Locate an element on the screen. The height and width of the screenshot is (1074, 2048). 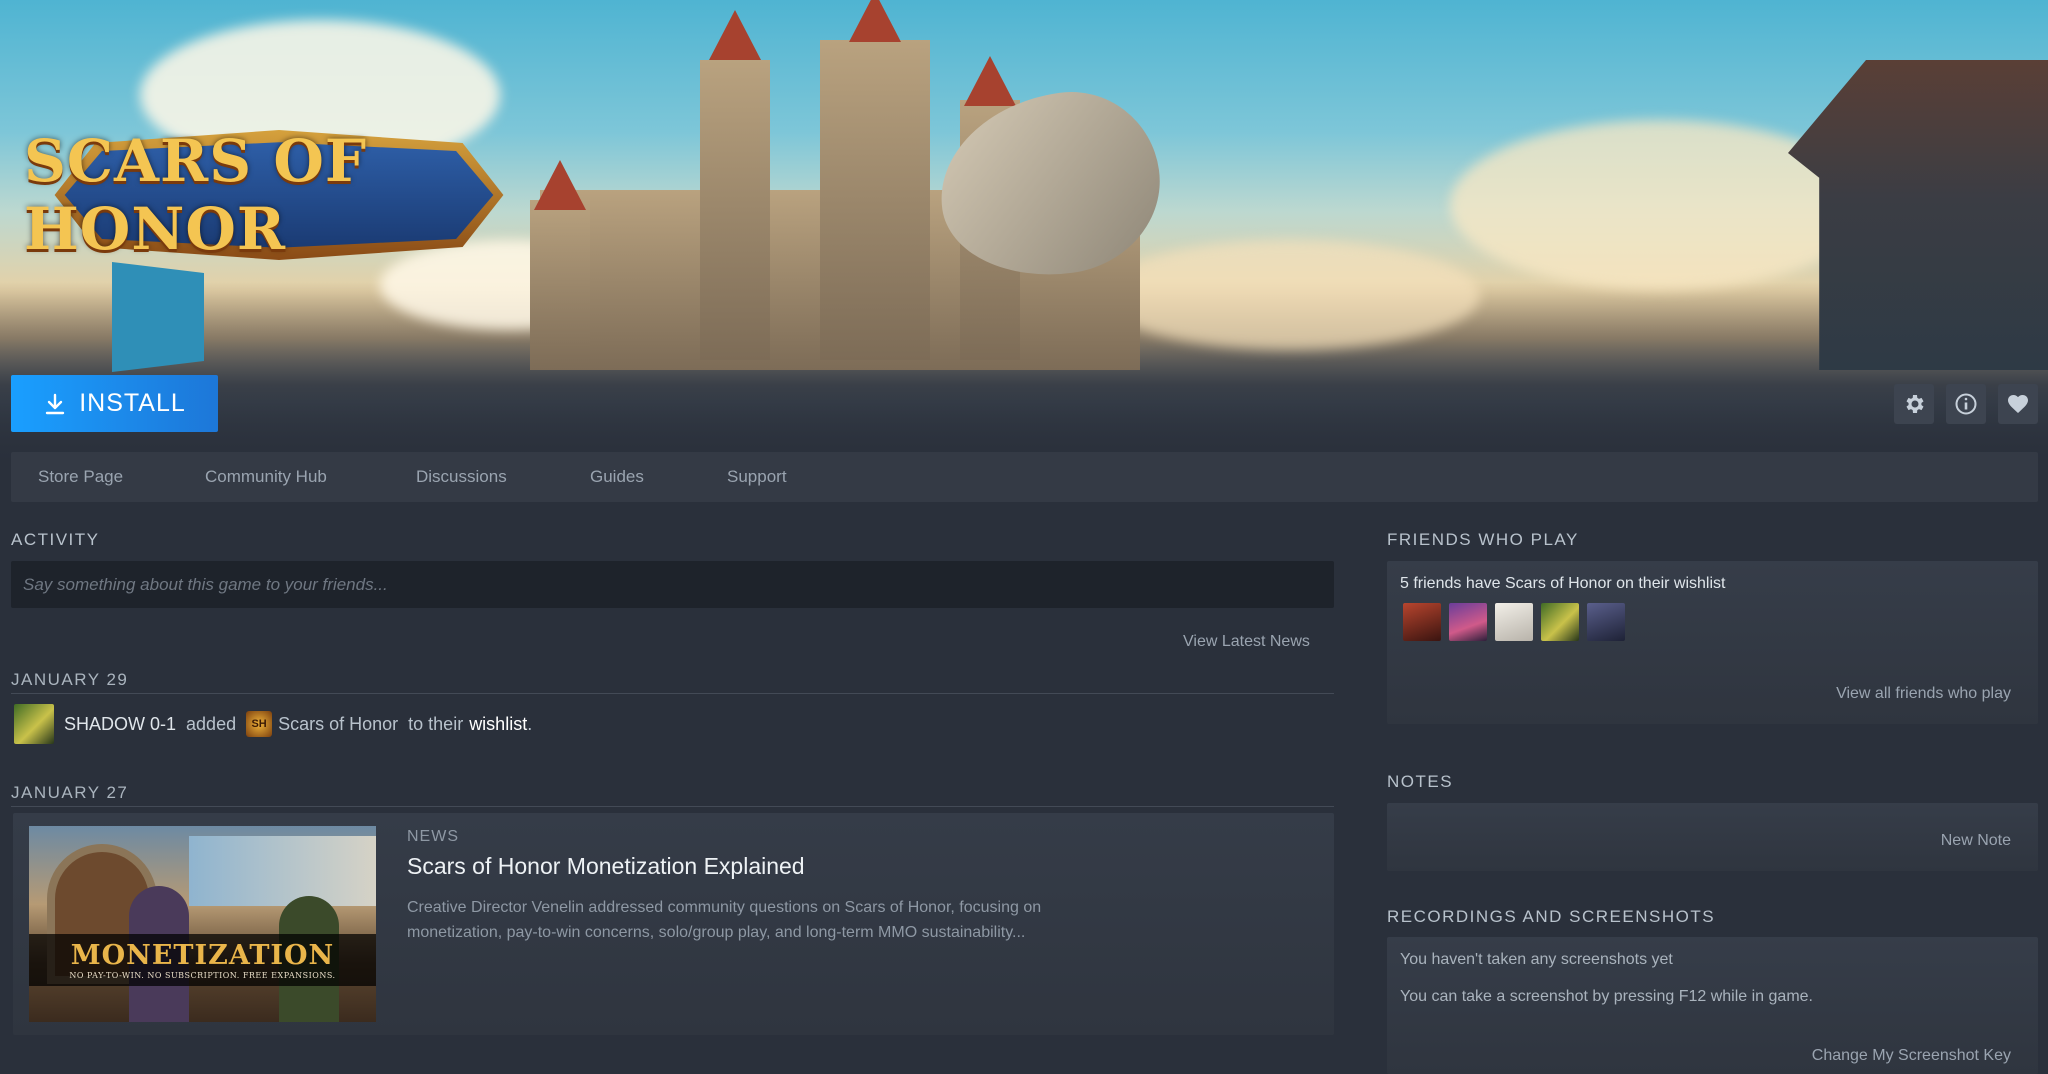
download-icon is located at coordinates (55, 403).